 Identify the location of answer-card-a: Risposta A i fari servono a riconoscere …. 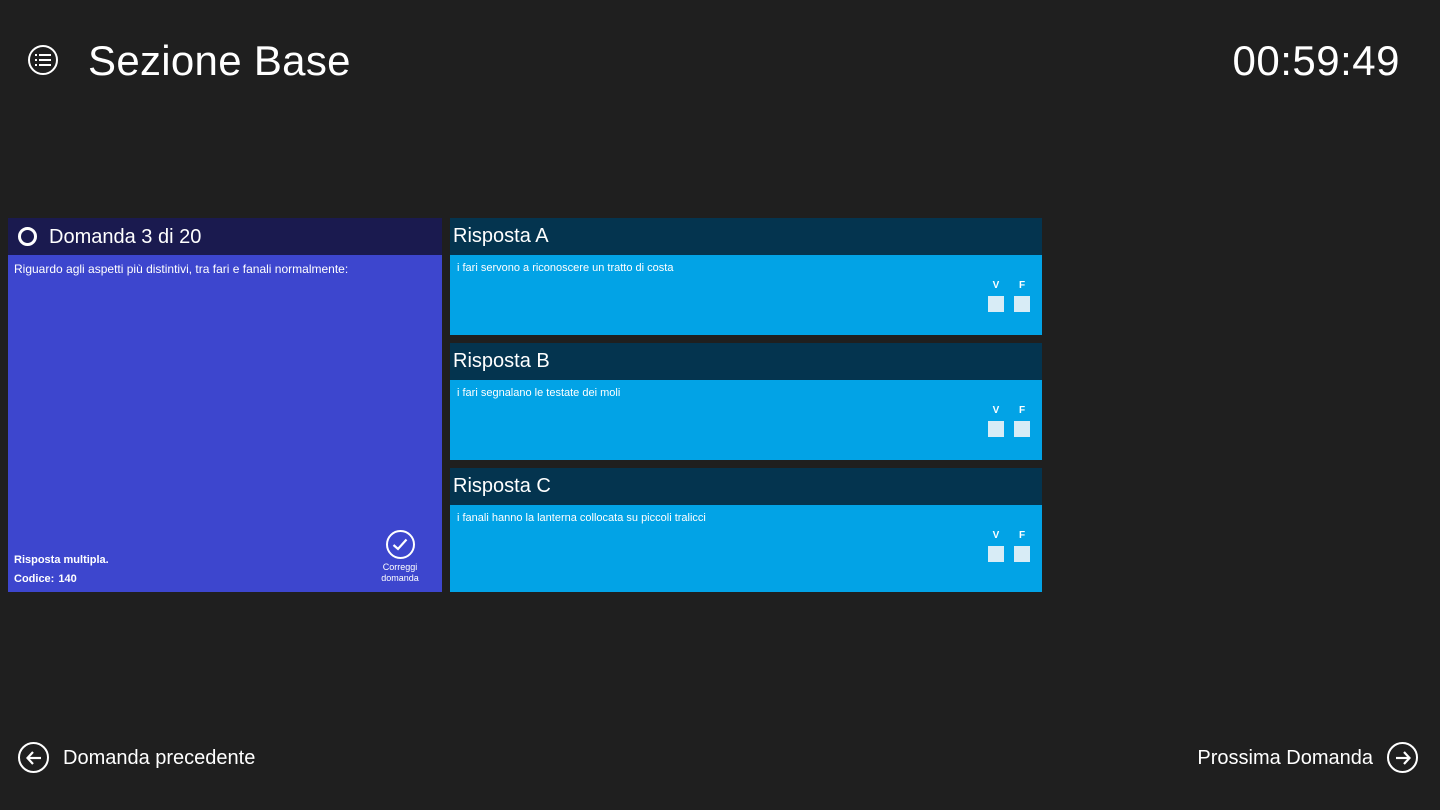
(746, 276).